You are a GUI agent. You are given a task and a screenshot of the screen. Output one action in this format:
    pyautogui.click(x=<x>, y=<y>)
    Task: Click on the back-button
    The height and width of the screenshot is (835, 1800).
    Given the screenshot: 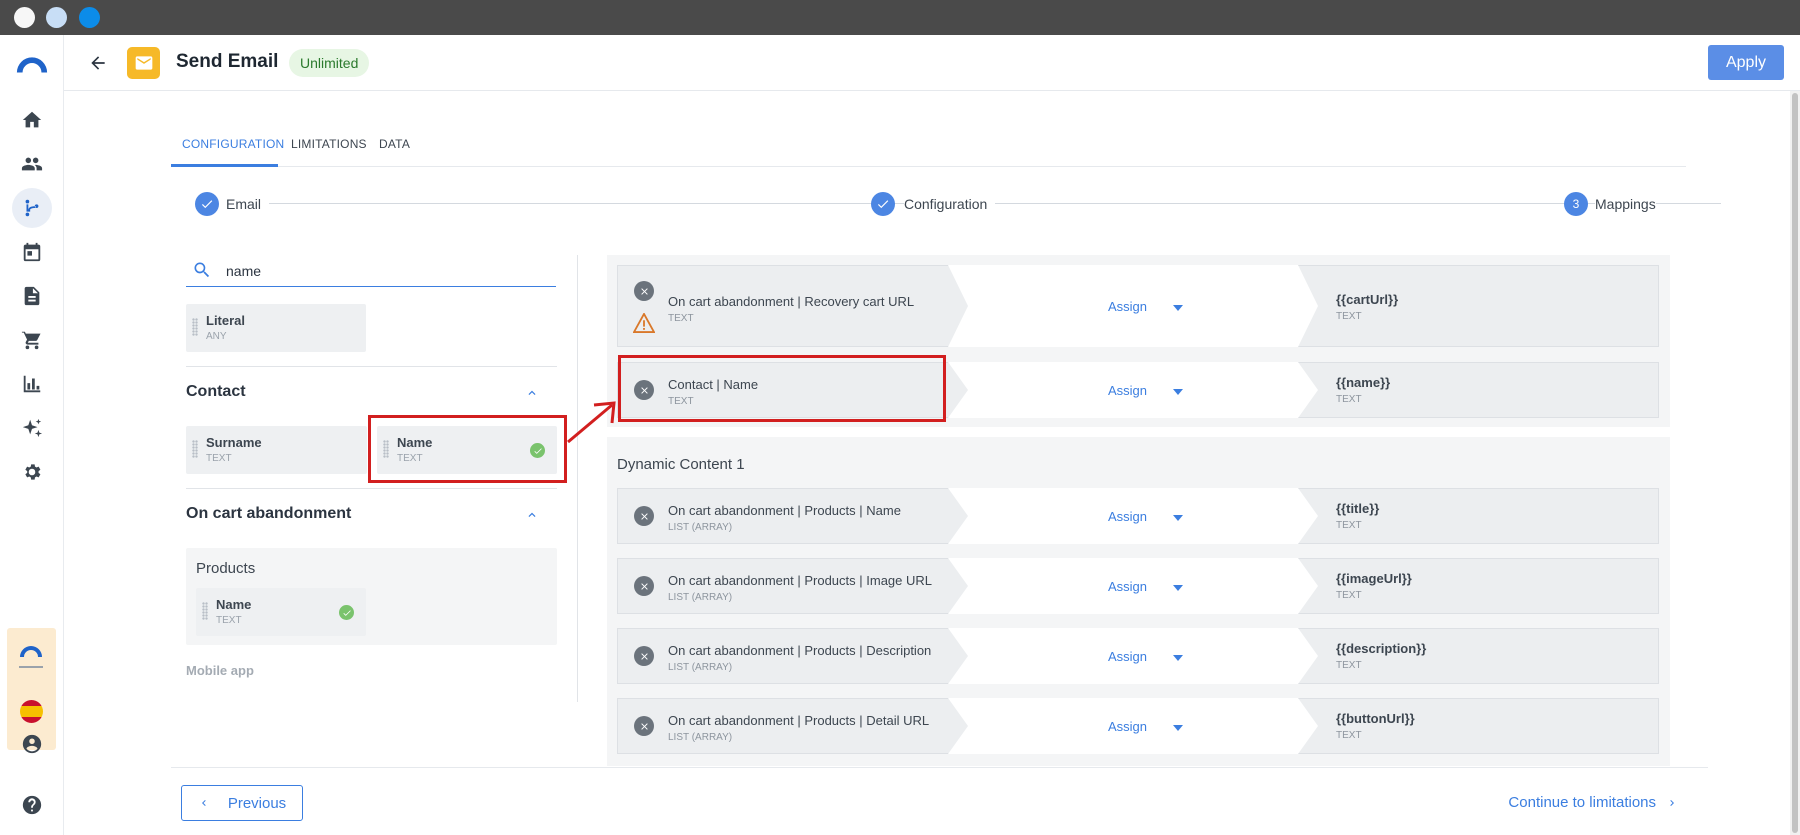 What is the action you would take?
    pyautogui.click(x=98, y=63)
    